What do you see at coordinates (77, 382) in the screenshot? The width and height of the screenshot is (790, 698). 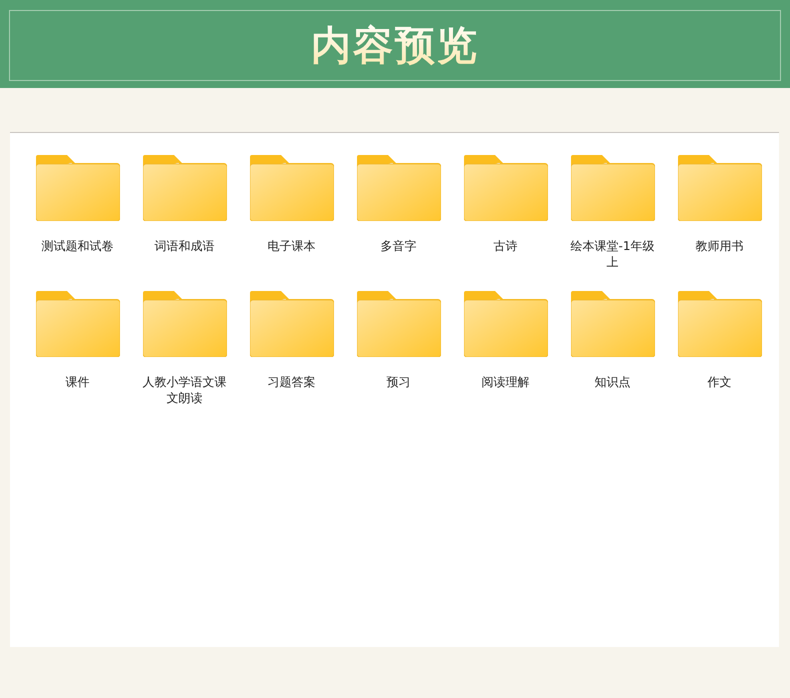 I see `folder-name: 课件` at bounding box center [77, 382].